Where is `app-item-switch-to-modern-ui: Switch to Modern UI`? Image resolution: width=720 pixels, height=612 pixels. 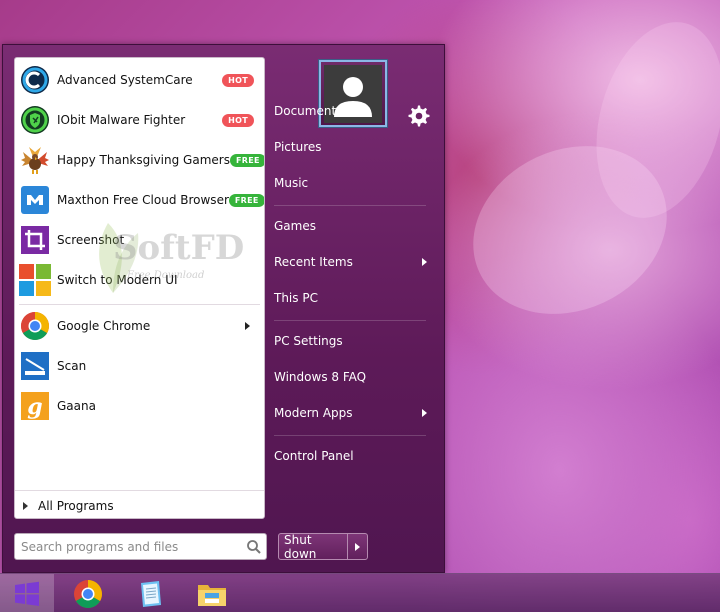
app-item-switch-to-modern-ui: Switch to Modern UI is located at coordinates (139, 280).